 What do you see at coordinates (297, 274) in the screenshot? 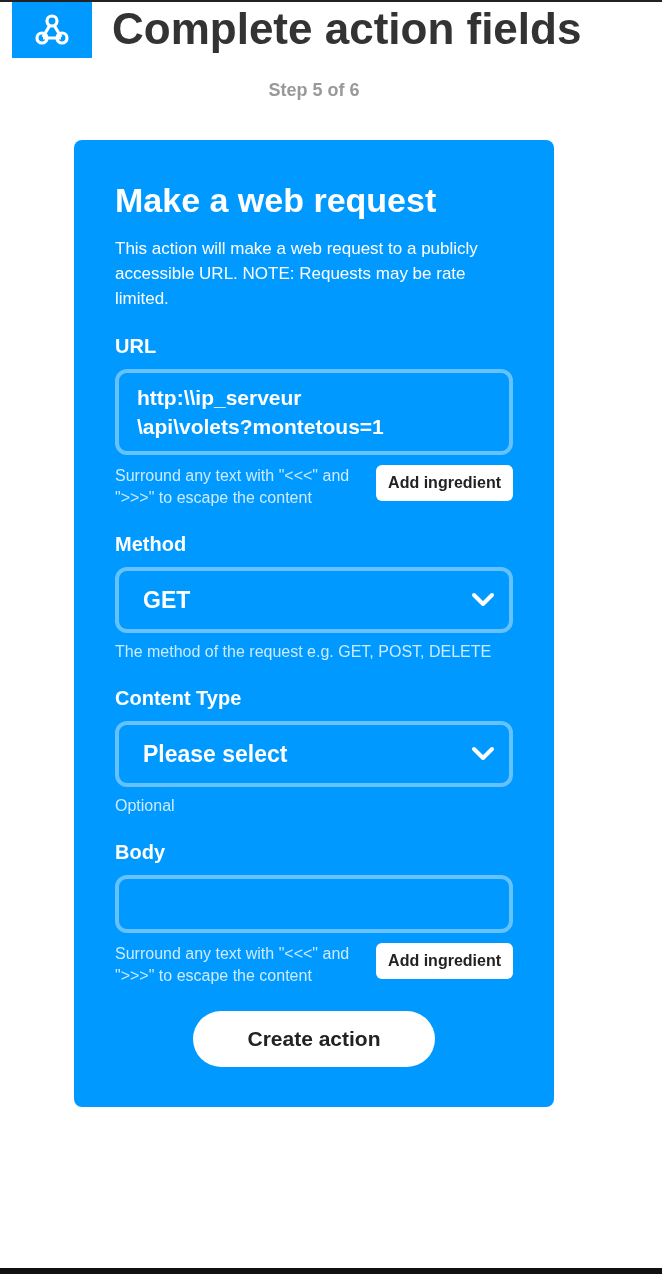
I see `card-description: This action will make a web request to a publicly accessible URL. NOTE: Requests may be rate limited.` at bounding box center [297, 274].